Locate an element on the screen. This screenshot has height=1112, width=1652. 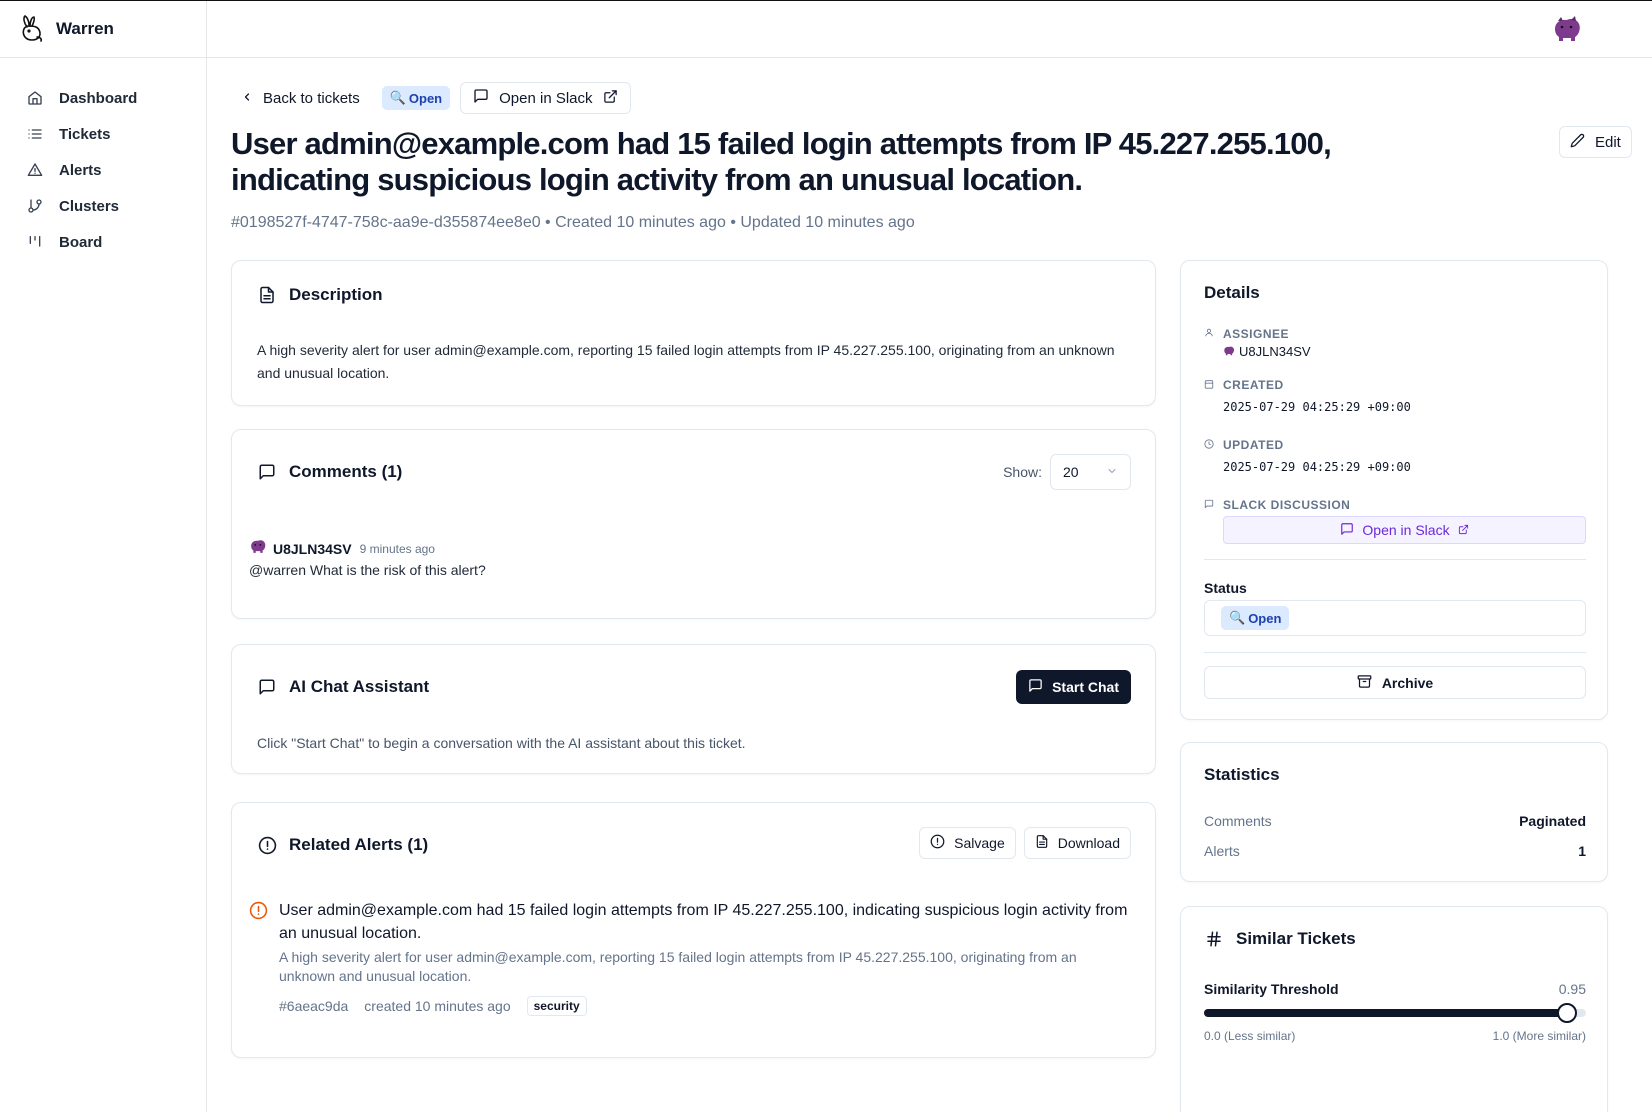
ai-chat-heading: AI Chat Assistant is located at coordinates (343, 687).